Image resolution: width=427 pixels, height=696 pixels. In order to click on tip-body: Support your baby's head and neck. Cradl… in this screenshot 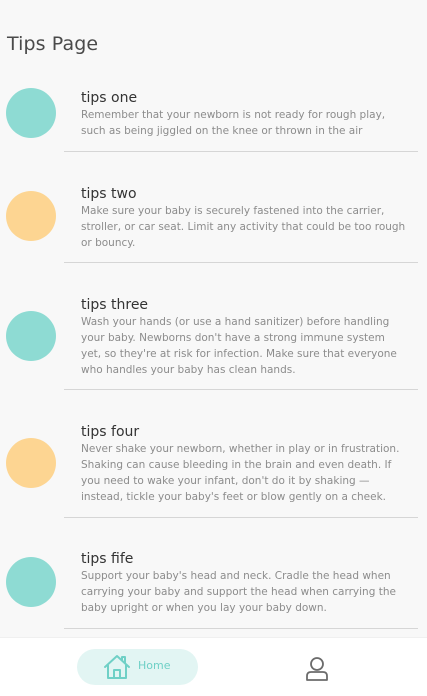, I will do `click(238, 592)`.